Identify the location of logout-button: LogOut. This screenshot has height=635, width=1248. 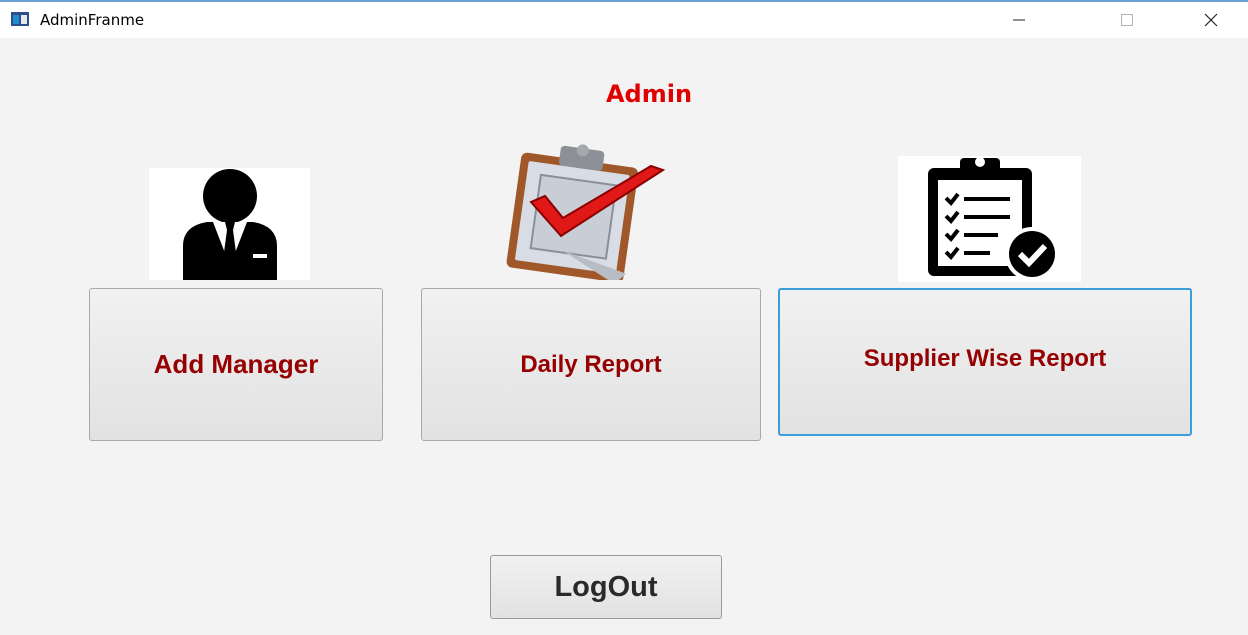
(606, 587).